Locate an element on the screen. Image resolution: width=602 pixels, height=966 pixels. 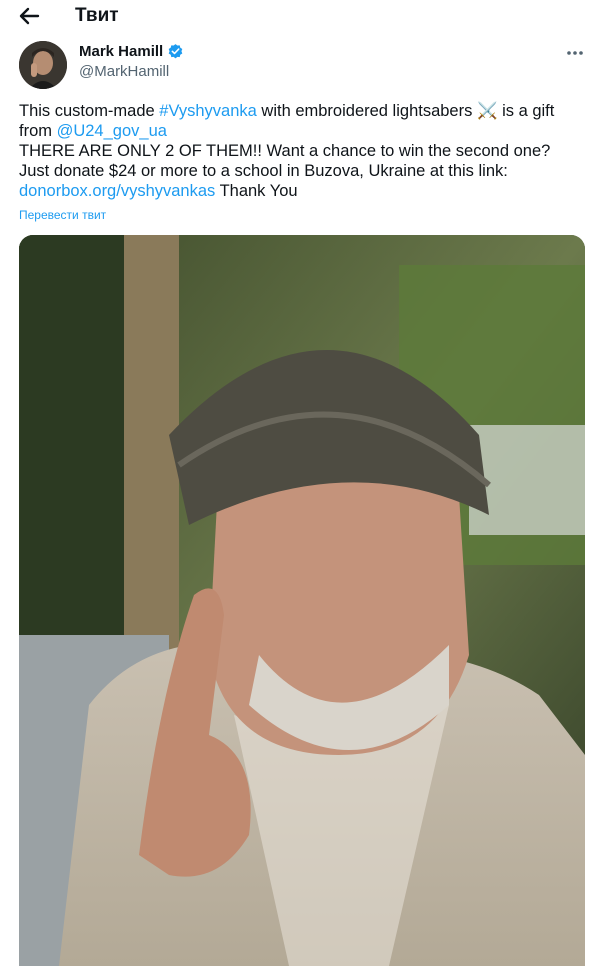
author-handle: @MarkHamill is located at coordinates (124, 71).